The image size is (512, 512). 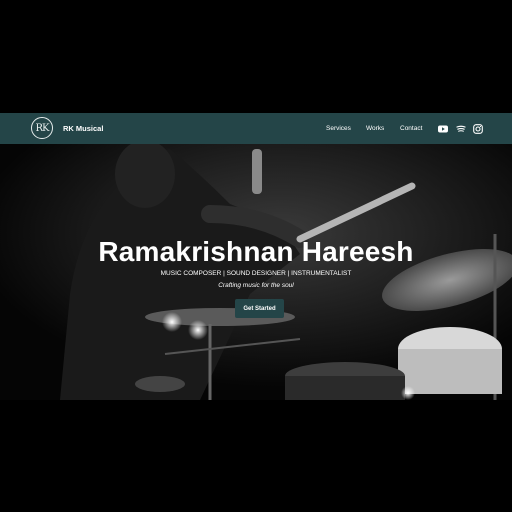 I want to click on logo-text: RK, so click(x=42, y=128).